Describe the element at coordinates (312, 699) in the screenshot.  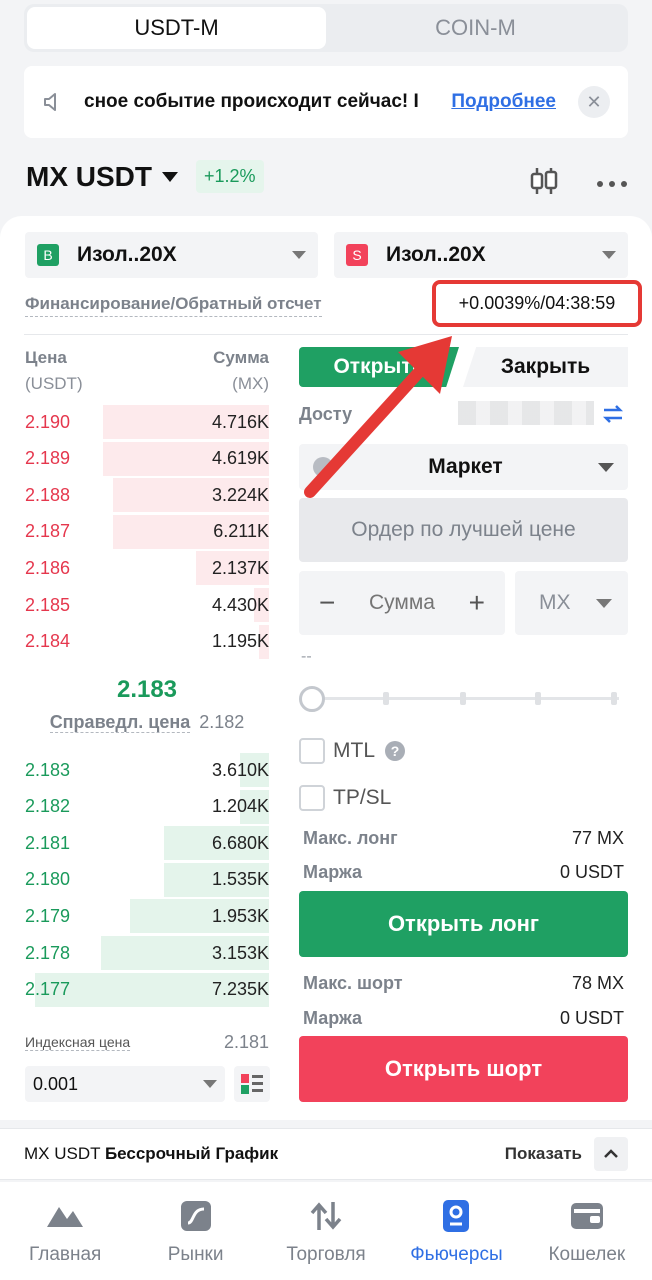
I see `slider-handle` at that location.